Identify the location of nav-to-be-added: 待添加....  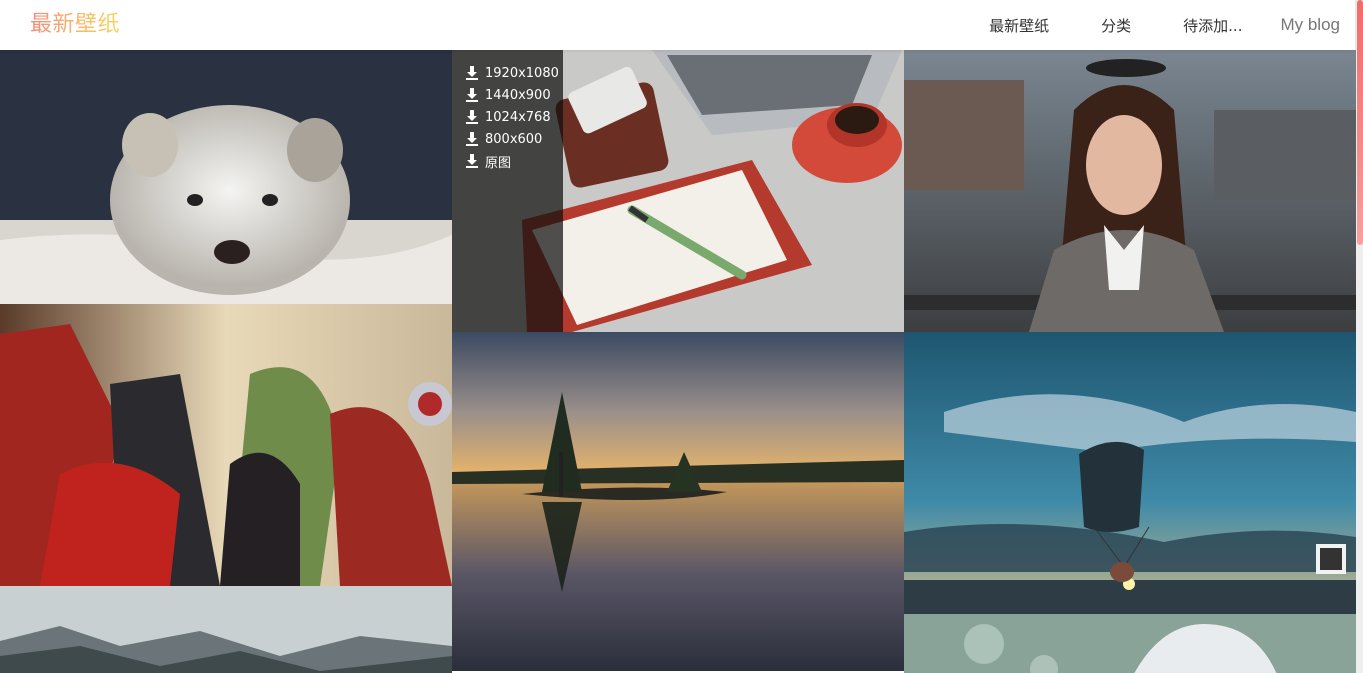
(1212, 25).